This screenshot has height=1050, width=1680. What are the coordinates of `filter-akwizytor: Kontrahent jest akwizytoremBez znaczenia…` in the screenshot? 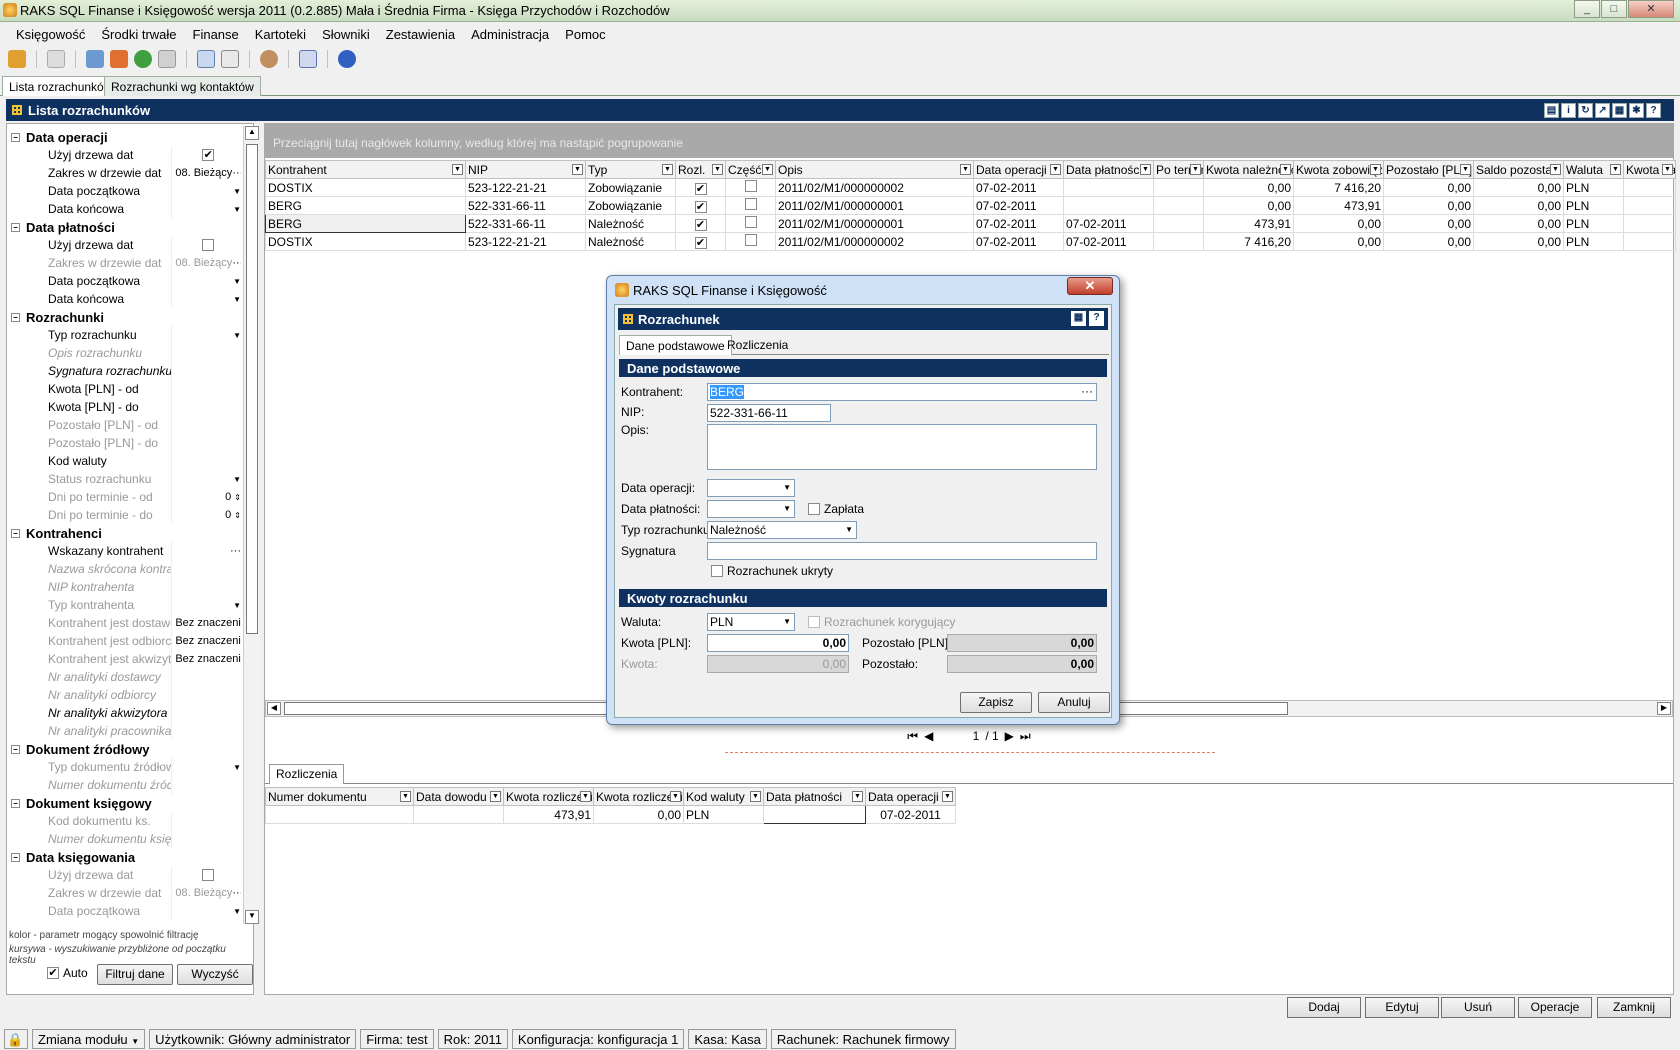 It's located at (126, 659).